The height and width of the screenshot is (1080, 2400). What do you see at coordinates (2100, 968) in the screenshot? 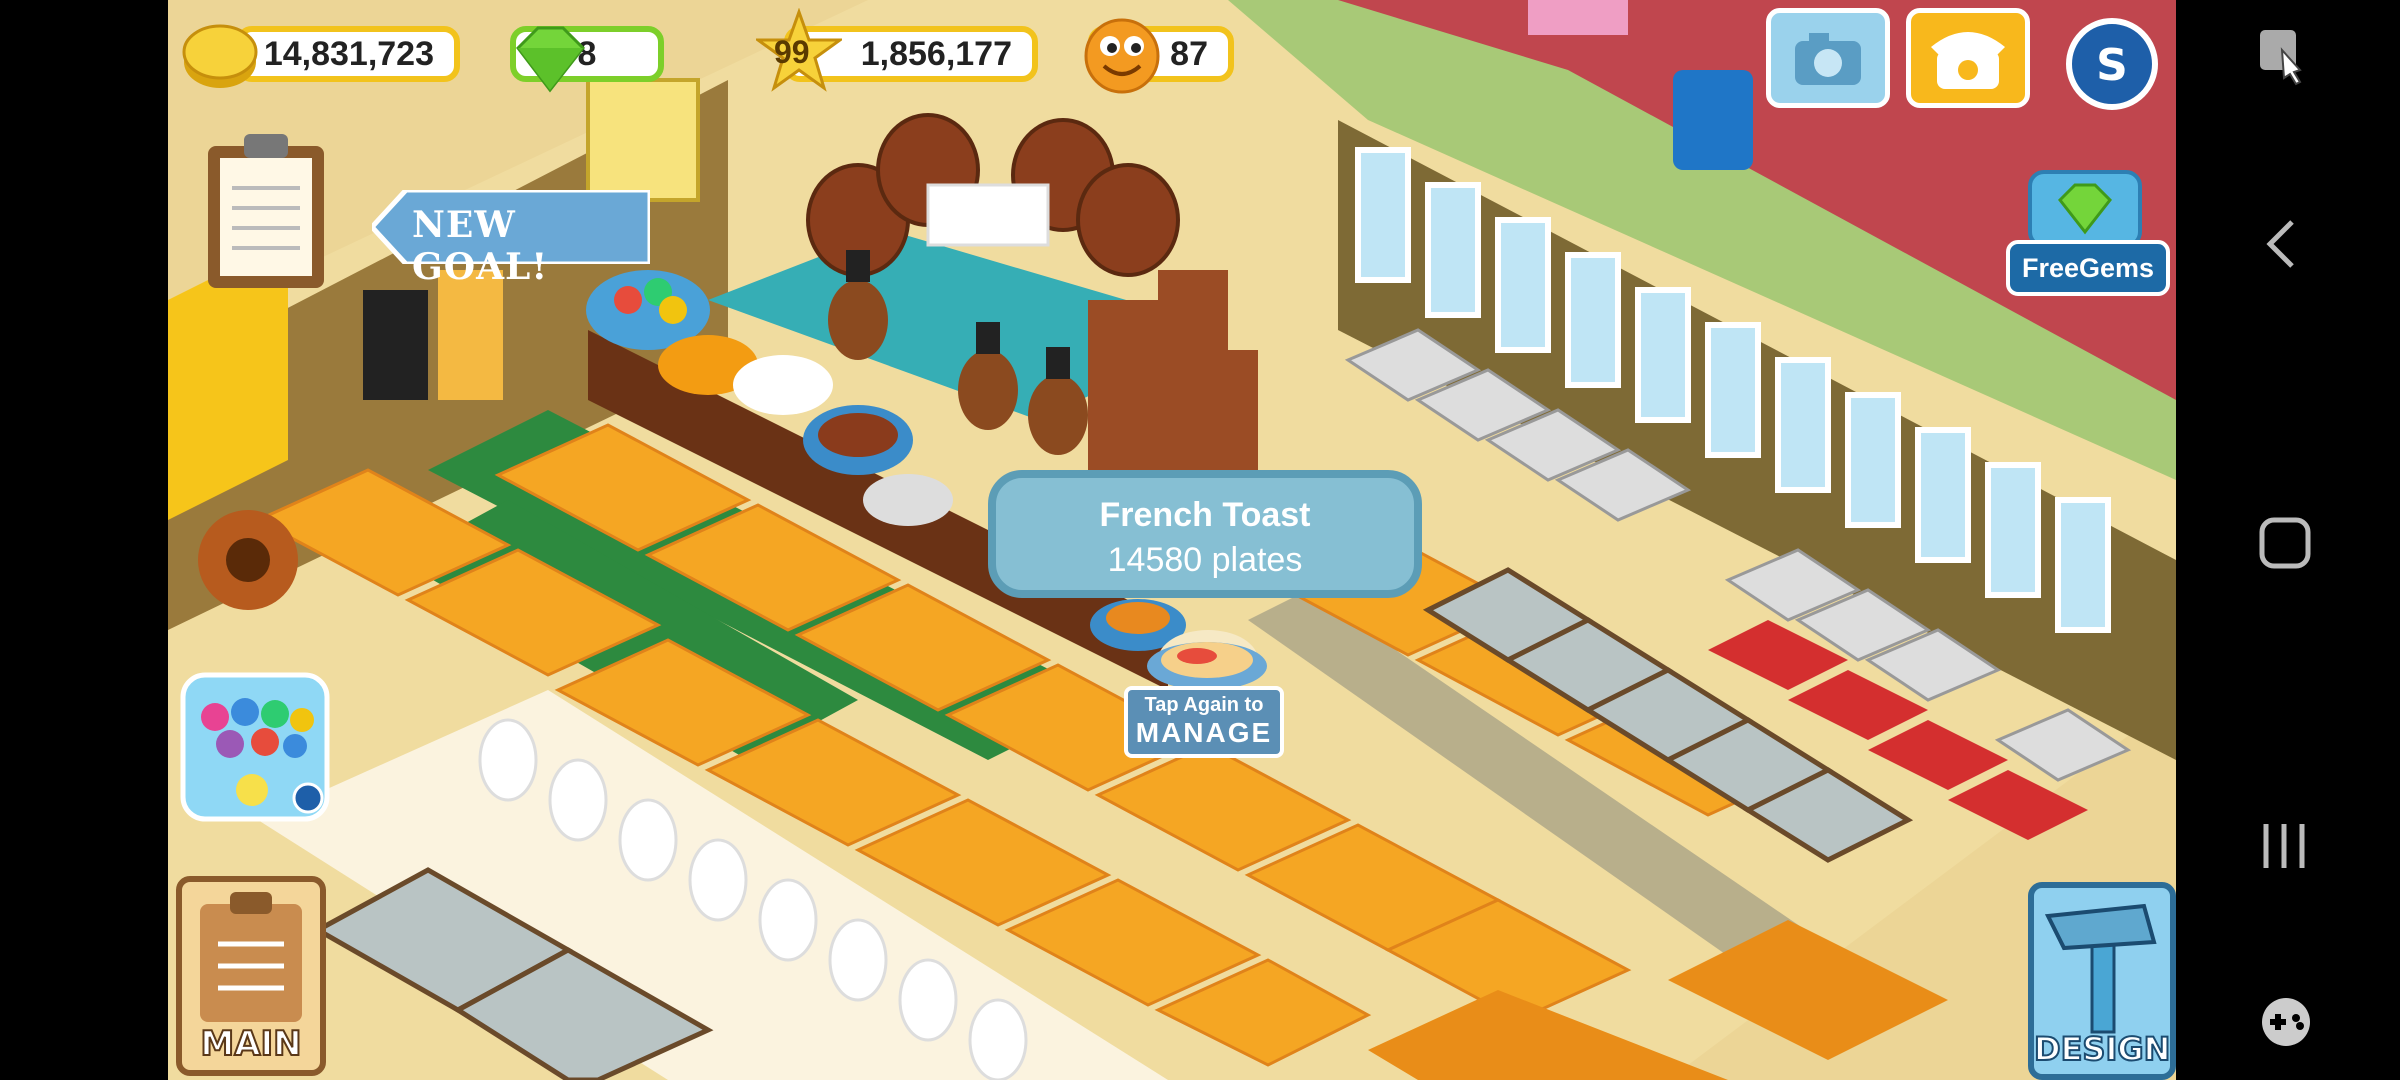
I see `hammer-icon` at bounding box center [2100, 968].